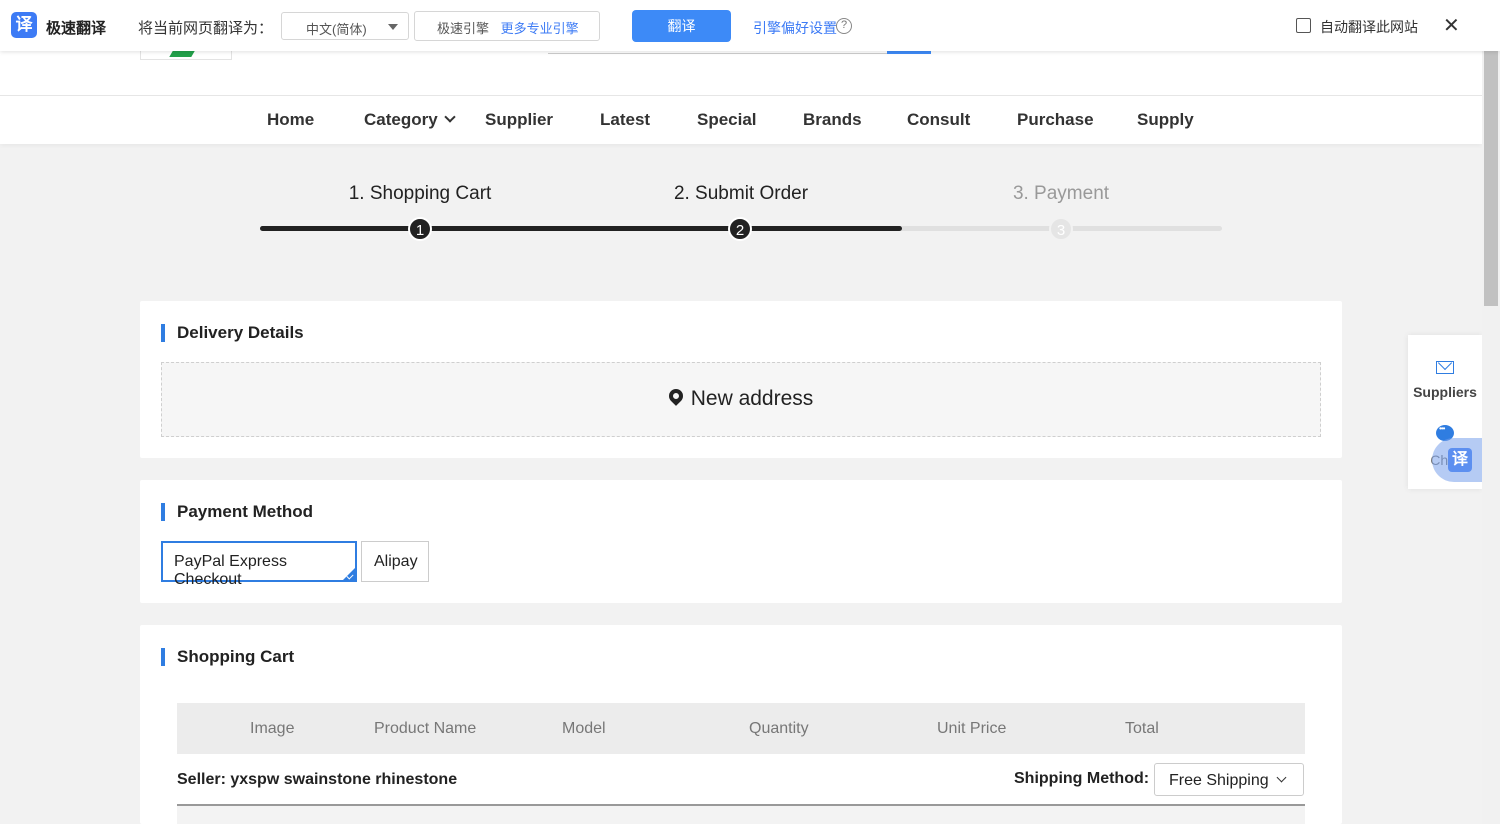 This screenshot has height=824, width=1500. What do you see at coordinates (681, 26) in the screenshot?
I see `translate-button: 翻译` at bounding box center [681, 26].